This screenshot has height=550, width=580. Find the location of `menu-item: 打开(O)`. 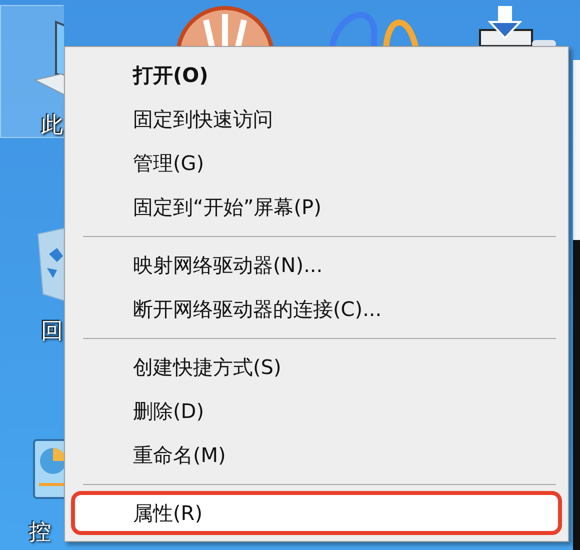

menu-item: 打开(O) is located at coordinates (316, 75).